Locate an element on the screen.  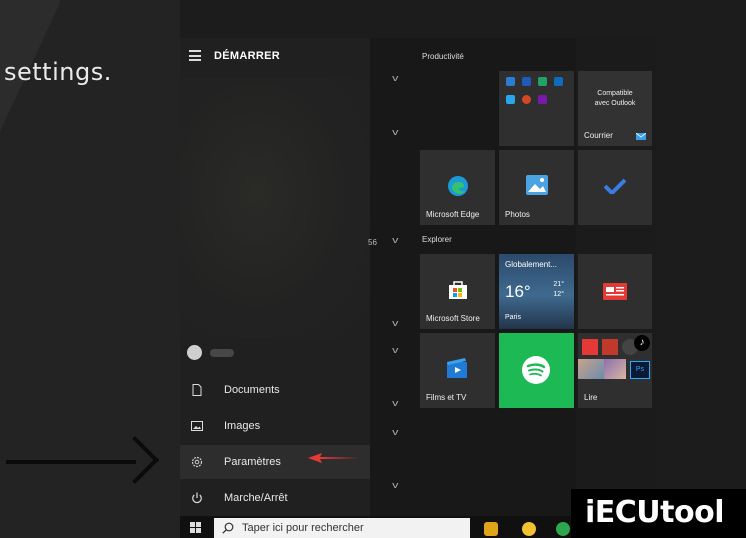
tile-label: Lire is located at coordinates (591, 397).